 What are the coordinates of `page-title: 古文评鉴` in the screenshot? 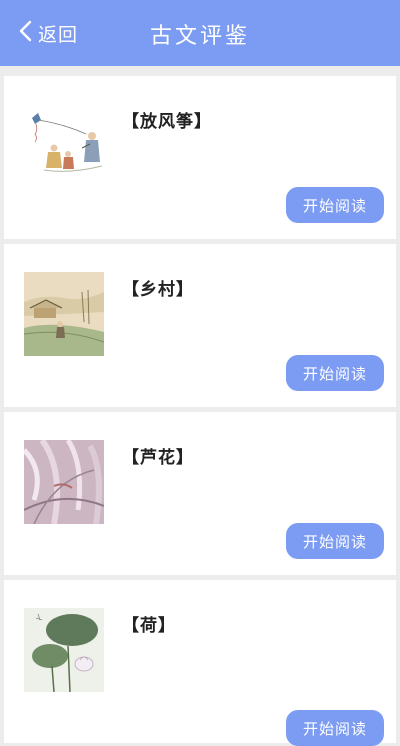 It's located at (199, 36).